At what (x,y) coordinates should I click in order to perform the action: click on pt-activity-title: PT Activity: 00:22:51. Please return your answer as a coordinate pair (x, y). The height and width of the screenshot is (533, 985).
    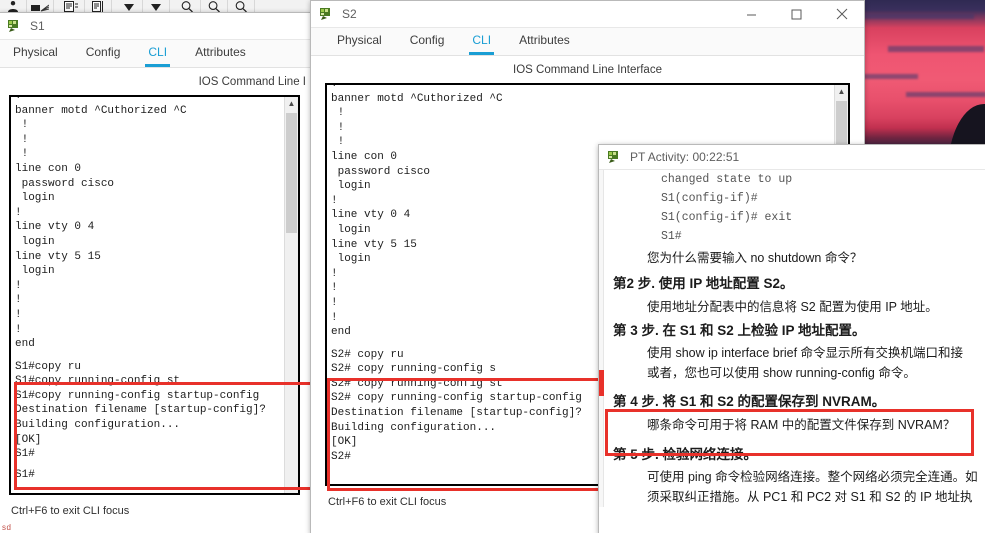
    Looking at the image, I should click on (685, 157).